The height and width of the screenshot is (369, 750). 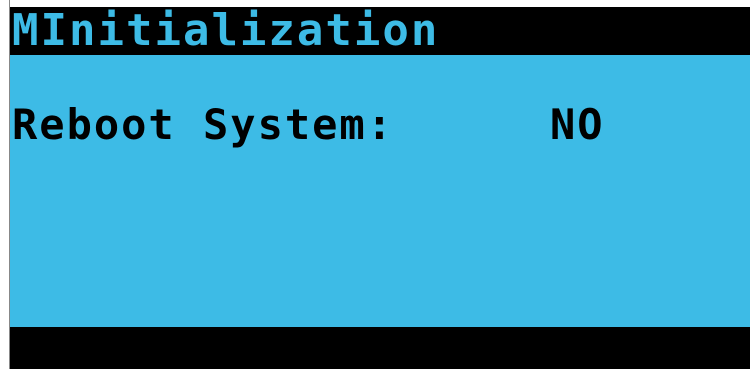 I want to click on menu-marker: M, so click(x=26, y=31).